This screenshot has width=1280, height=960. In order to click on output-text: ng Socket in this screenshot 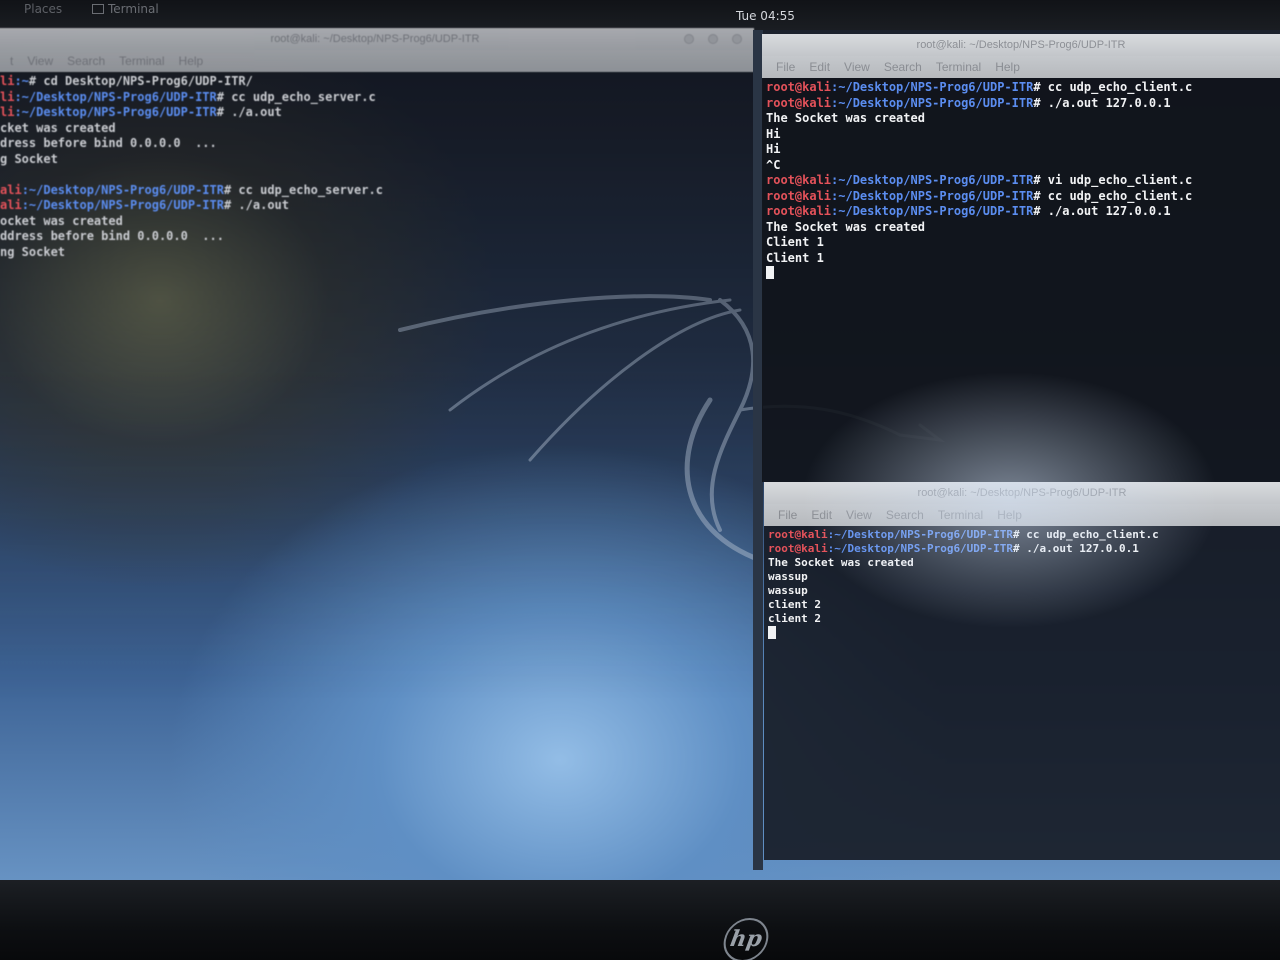, I will do `click(33, 251)`.